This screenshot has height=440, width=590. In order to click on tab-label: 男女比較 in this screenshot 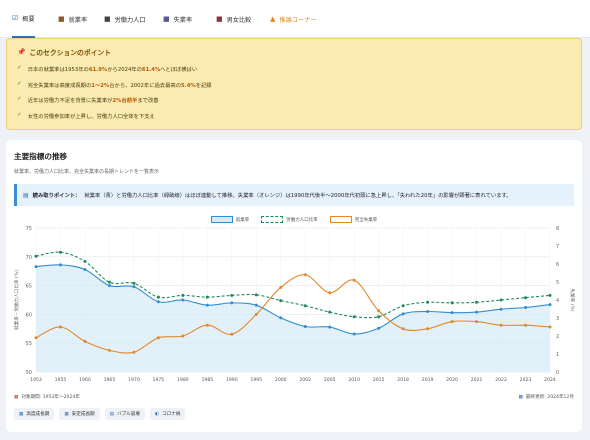, I will do `click(239, 20)`.